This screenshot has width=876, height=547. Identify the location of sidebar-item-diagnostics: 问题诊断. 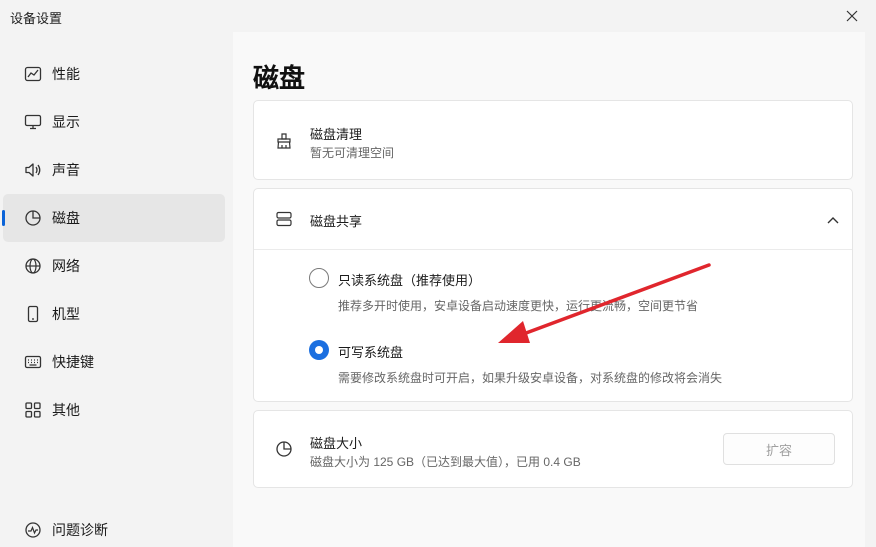
(114, 526).